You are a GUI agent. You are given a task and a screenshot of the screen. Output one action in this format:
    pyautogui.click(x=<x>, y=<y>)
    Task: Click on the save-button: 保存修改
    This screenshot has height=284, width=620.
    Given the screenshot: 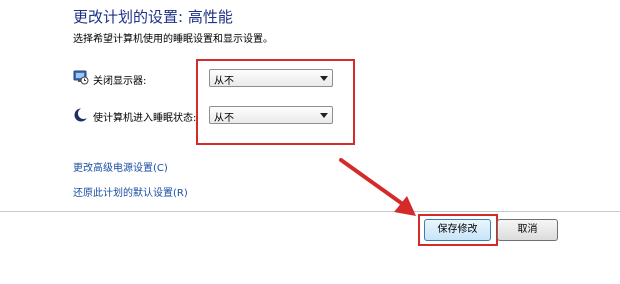 What is the action you would take?
    pyautogui.click(x=457, y=230)
    